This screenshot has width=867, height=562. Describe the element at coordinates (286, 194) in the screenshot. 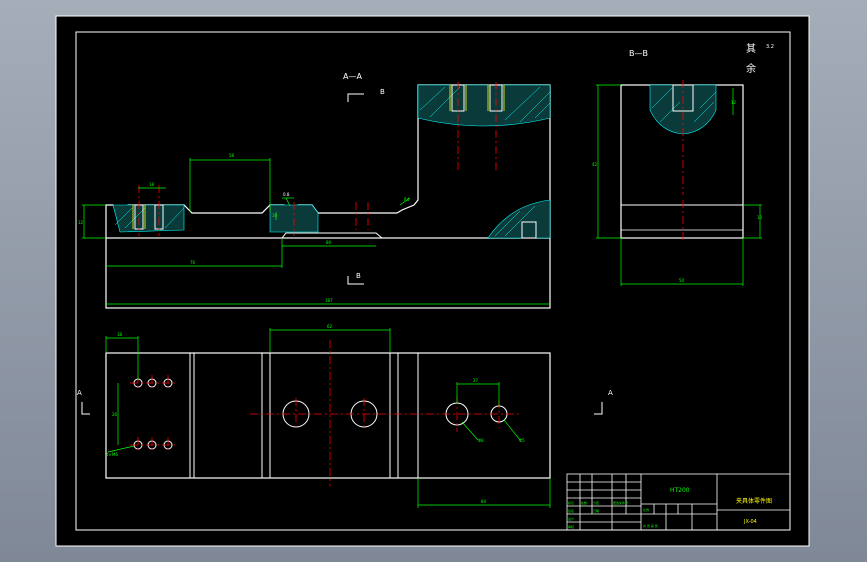

I see `dim-chamfer: 0.8` at that location.